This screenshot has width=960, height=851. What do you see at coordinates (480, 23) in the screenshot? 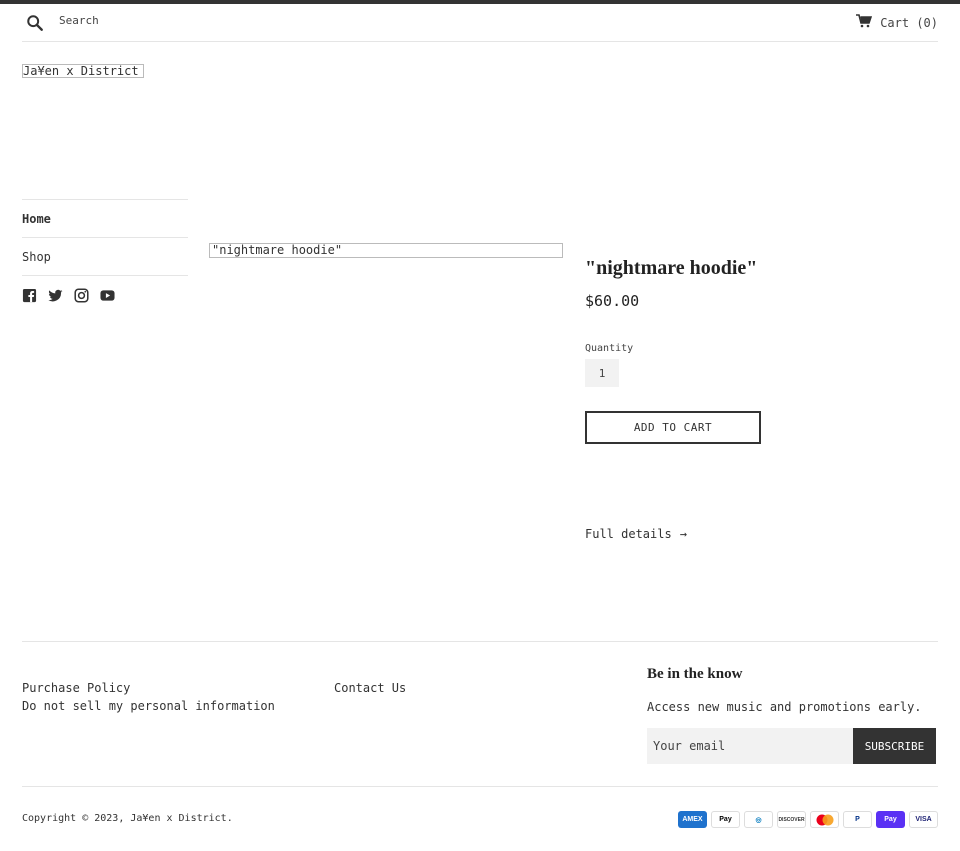
I see `header: Search Cart (0)` at bounding box center [480, 23].